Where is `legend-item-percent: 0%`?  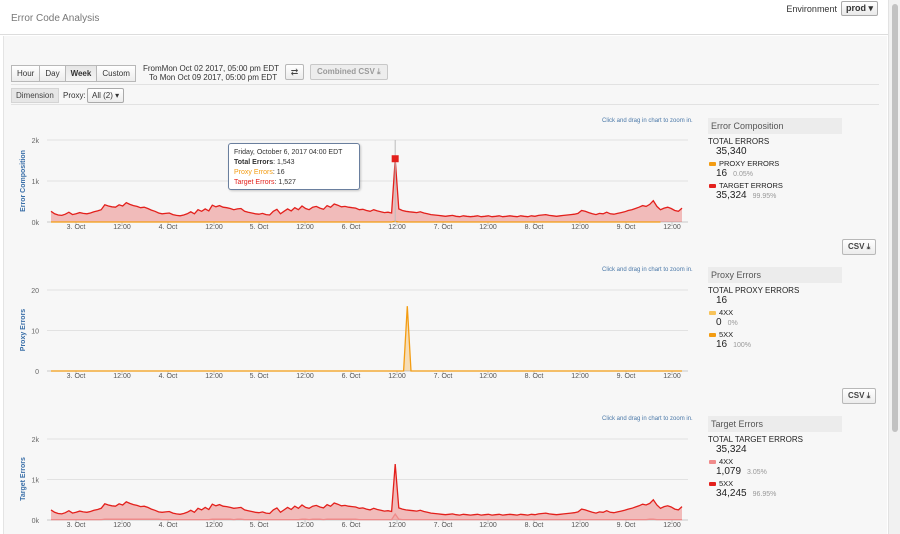 legend-item-percent: 0% is located at coordinates (732, 323).